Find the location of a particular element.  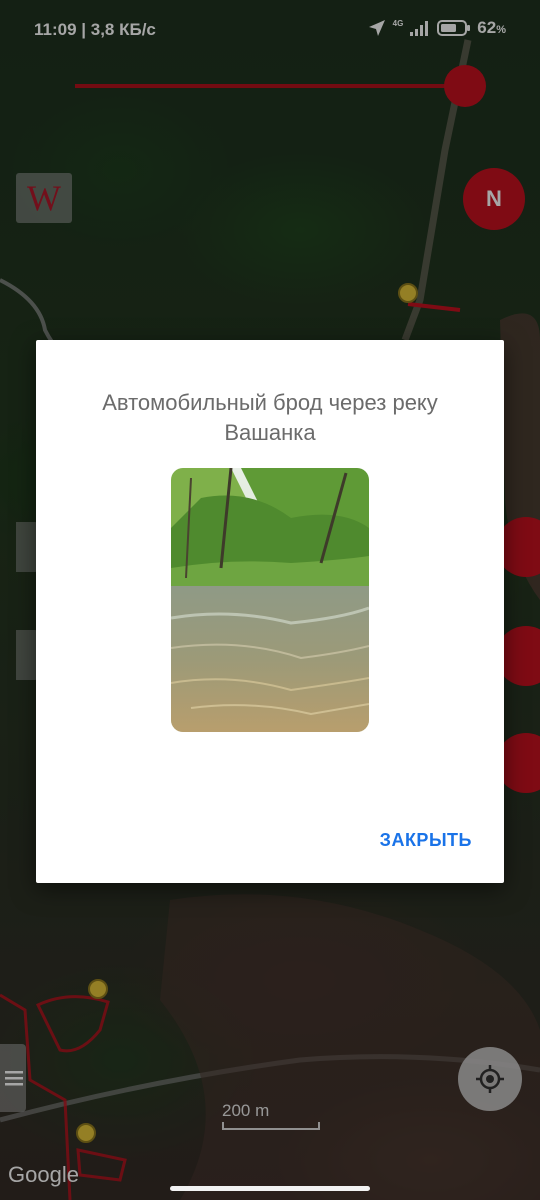

home-indicator is located at coordinates (270, 1188).